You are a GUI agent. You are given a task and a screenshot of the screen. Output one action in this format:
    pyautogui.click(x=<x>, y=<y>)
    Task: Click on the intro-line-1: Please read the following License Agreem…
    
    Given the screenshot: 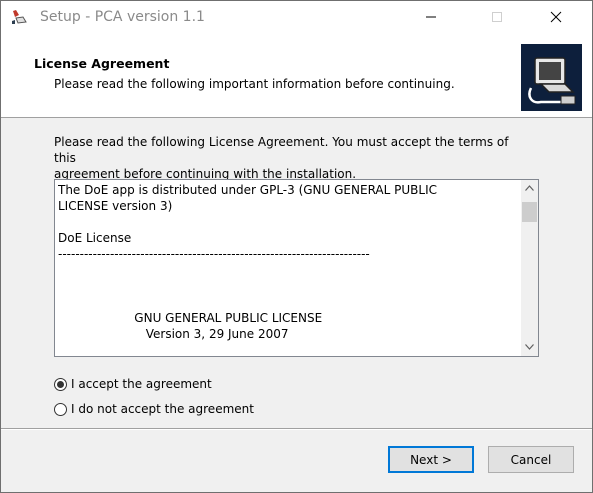 What is the action you would take?
    pyautogui.click(x=281, y=150)
    